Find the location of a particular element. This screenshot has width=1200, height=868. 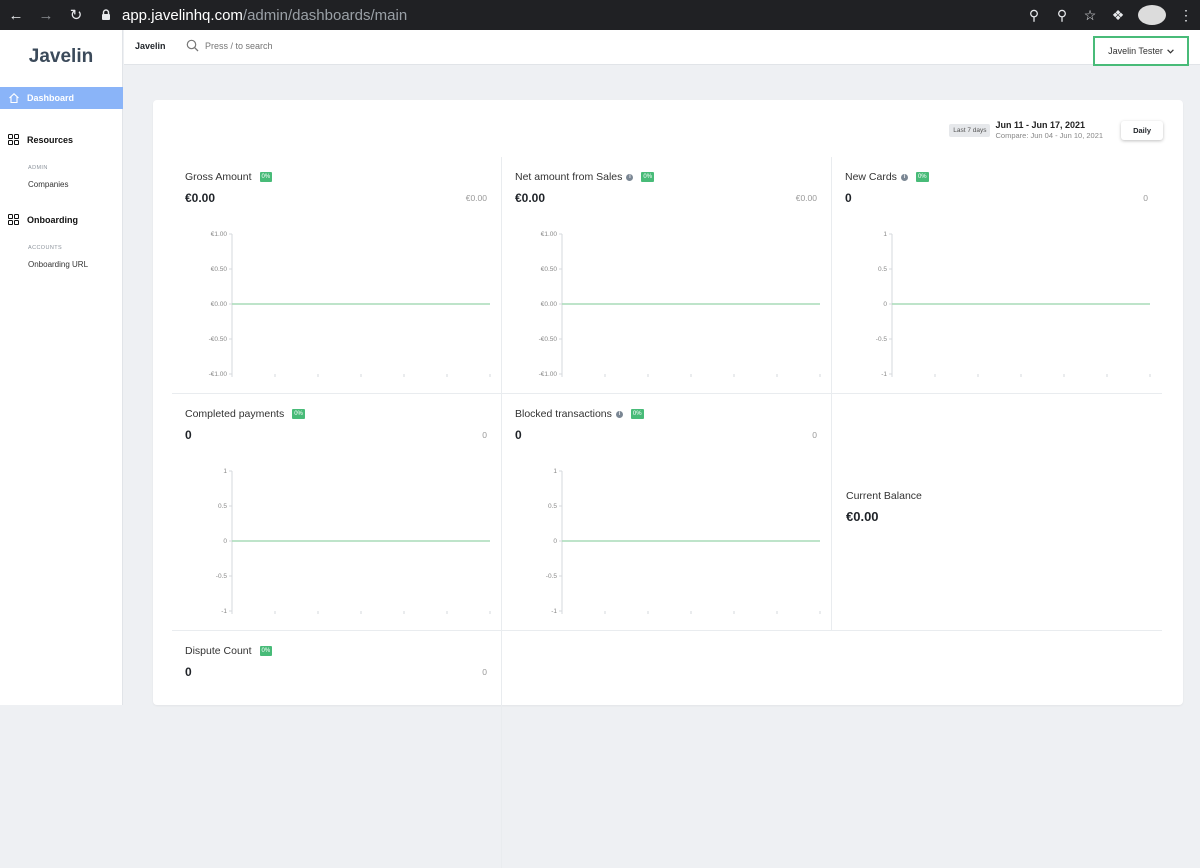

metric-title: Completed payments 0% is located at coordinates (245, 414).